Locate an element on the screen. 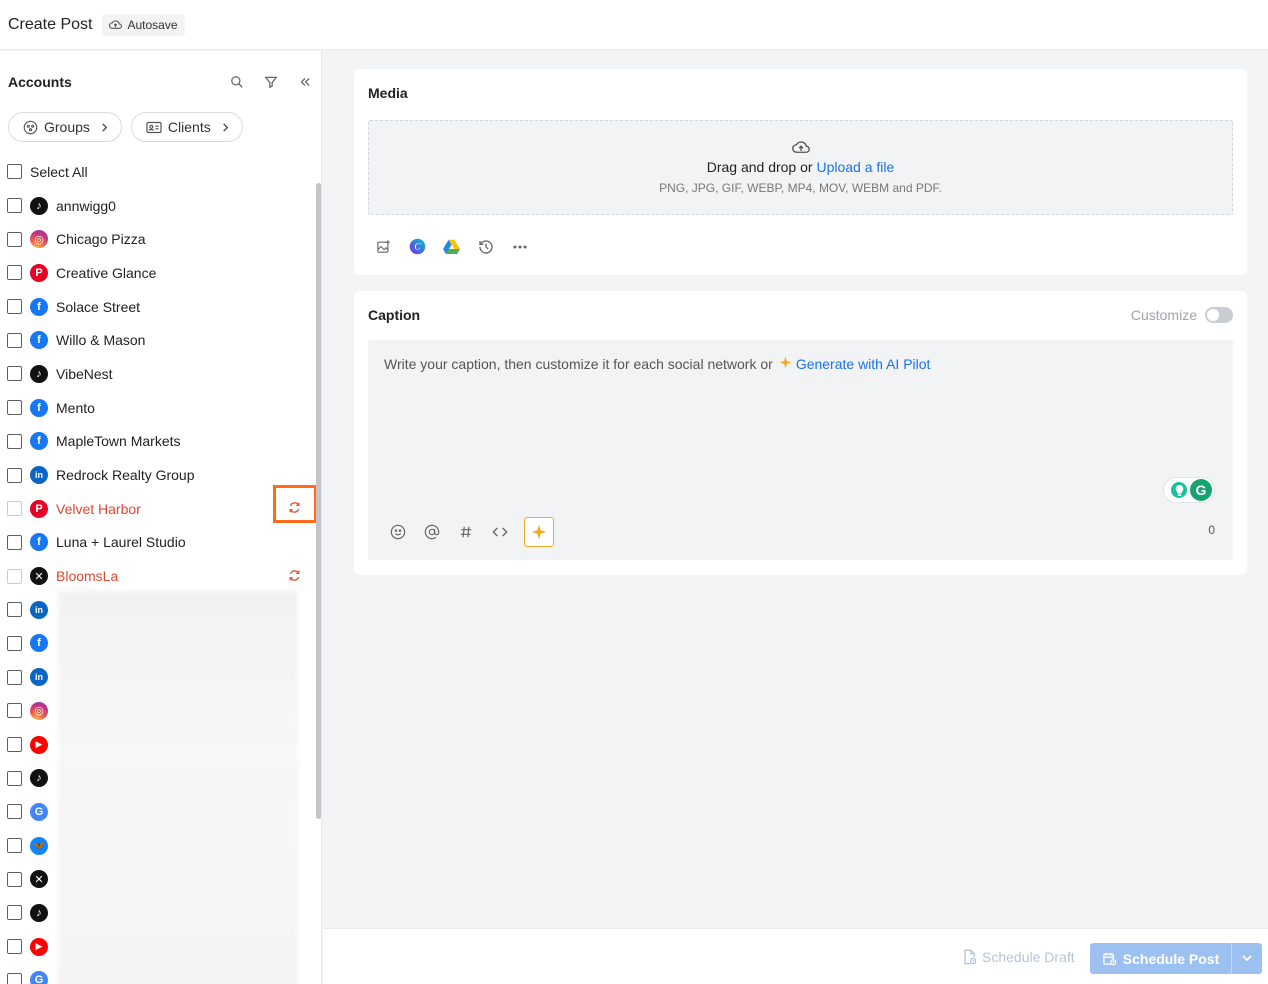 The width and height of the screenshot is (1268, 984). generate-ai-pilot-link: Generate with AI Pilot is located at coordinates (863, 364).